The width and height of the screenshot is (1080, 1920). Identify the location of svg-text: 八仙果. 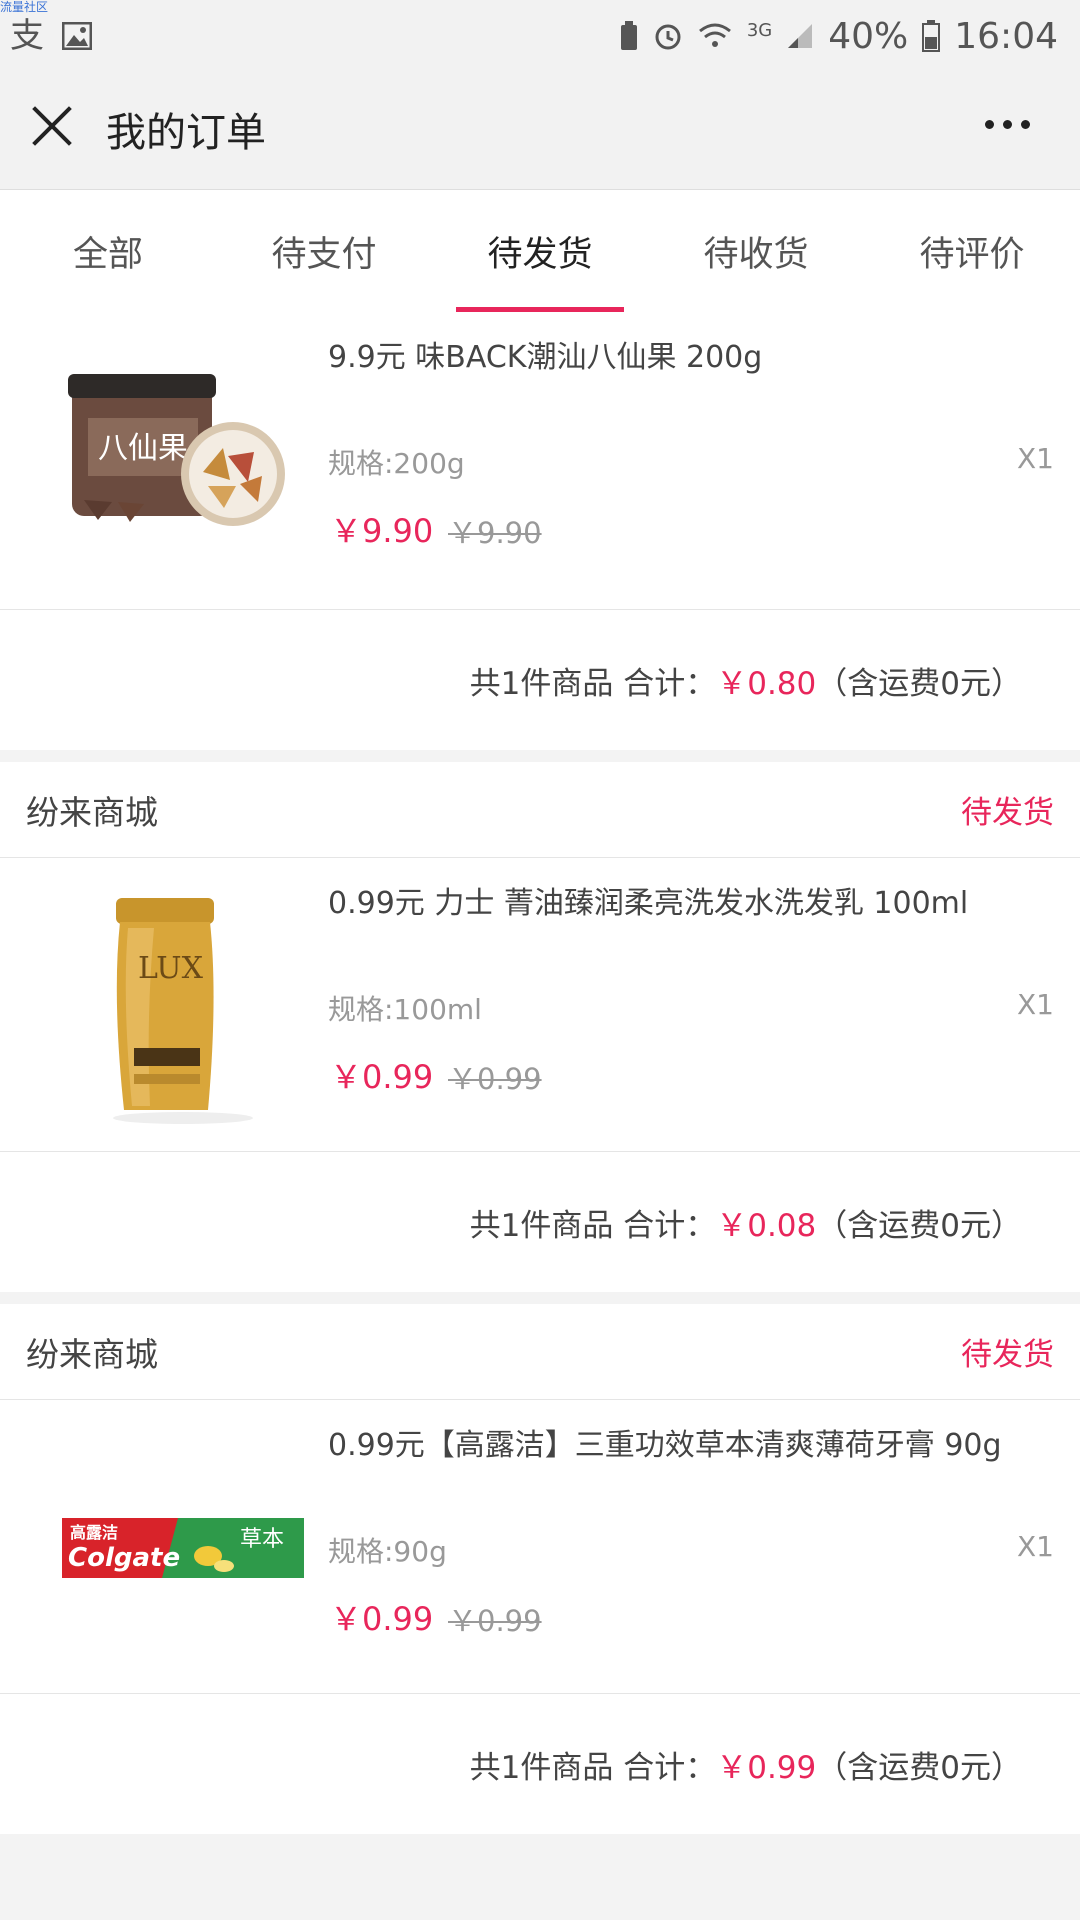
(143, 448).